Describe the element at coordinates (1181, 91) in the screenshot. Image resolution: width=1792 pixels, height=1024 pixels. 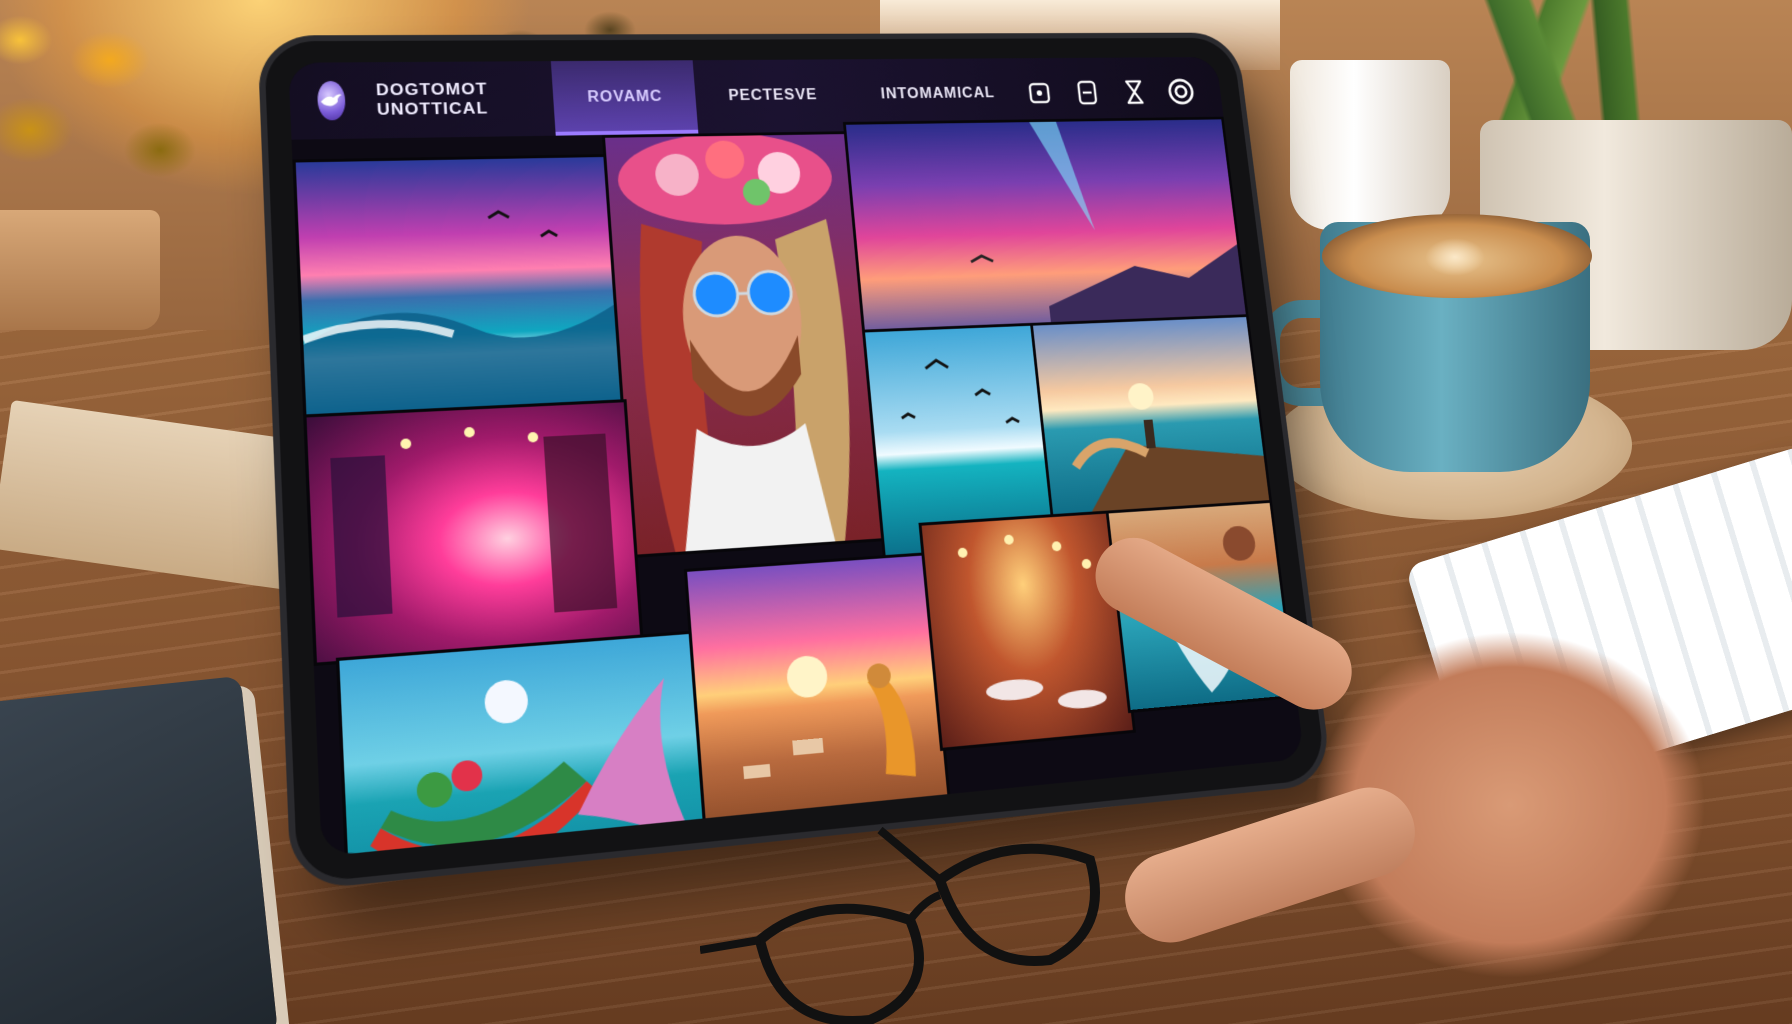
I see `target-icon` at that location.